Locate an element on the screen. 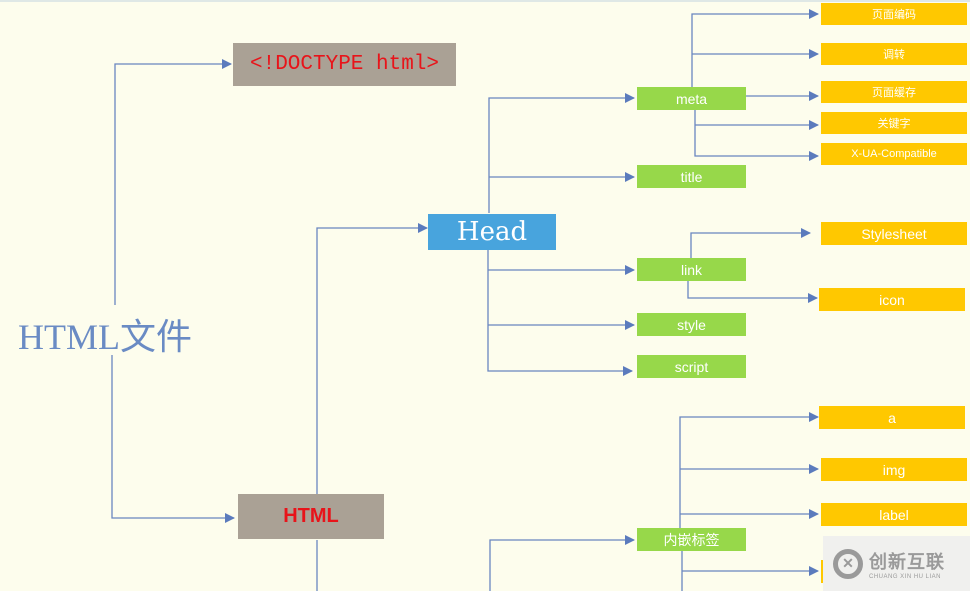 The image size is (970, 591). node-meta-child: 页面缓存 is located at coordinates (894, 92).